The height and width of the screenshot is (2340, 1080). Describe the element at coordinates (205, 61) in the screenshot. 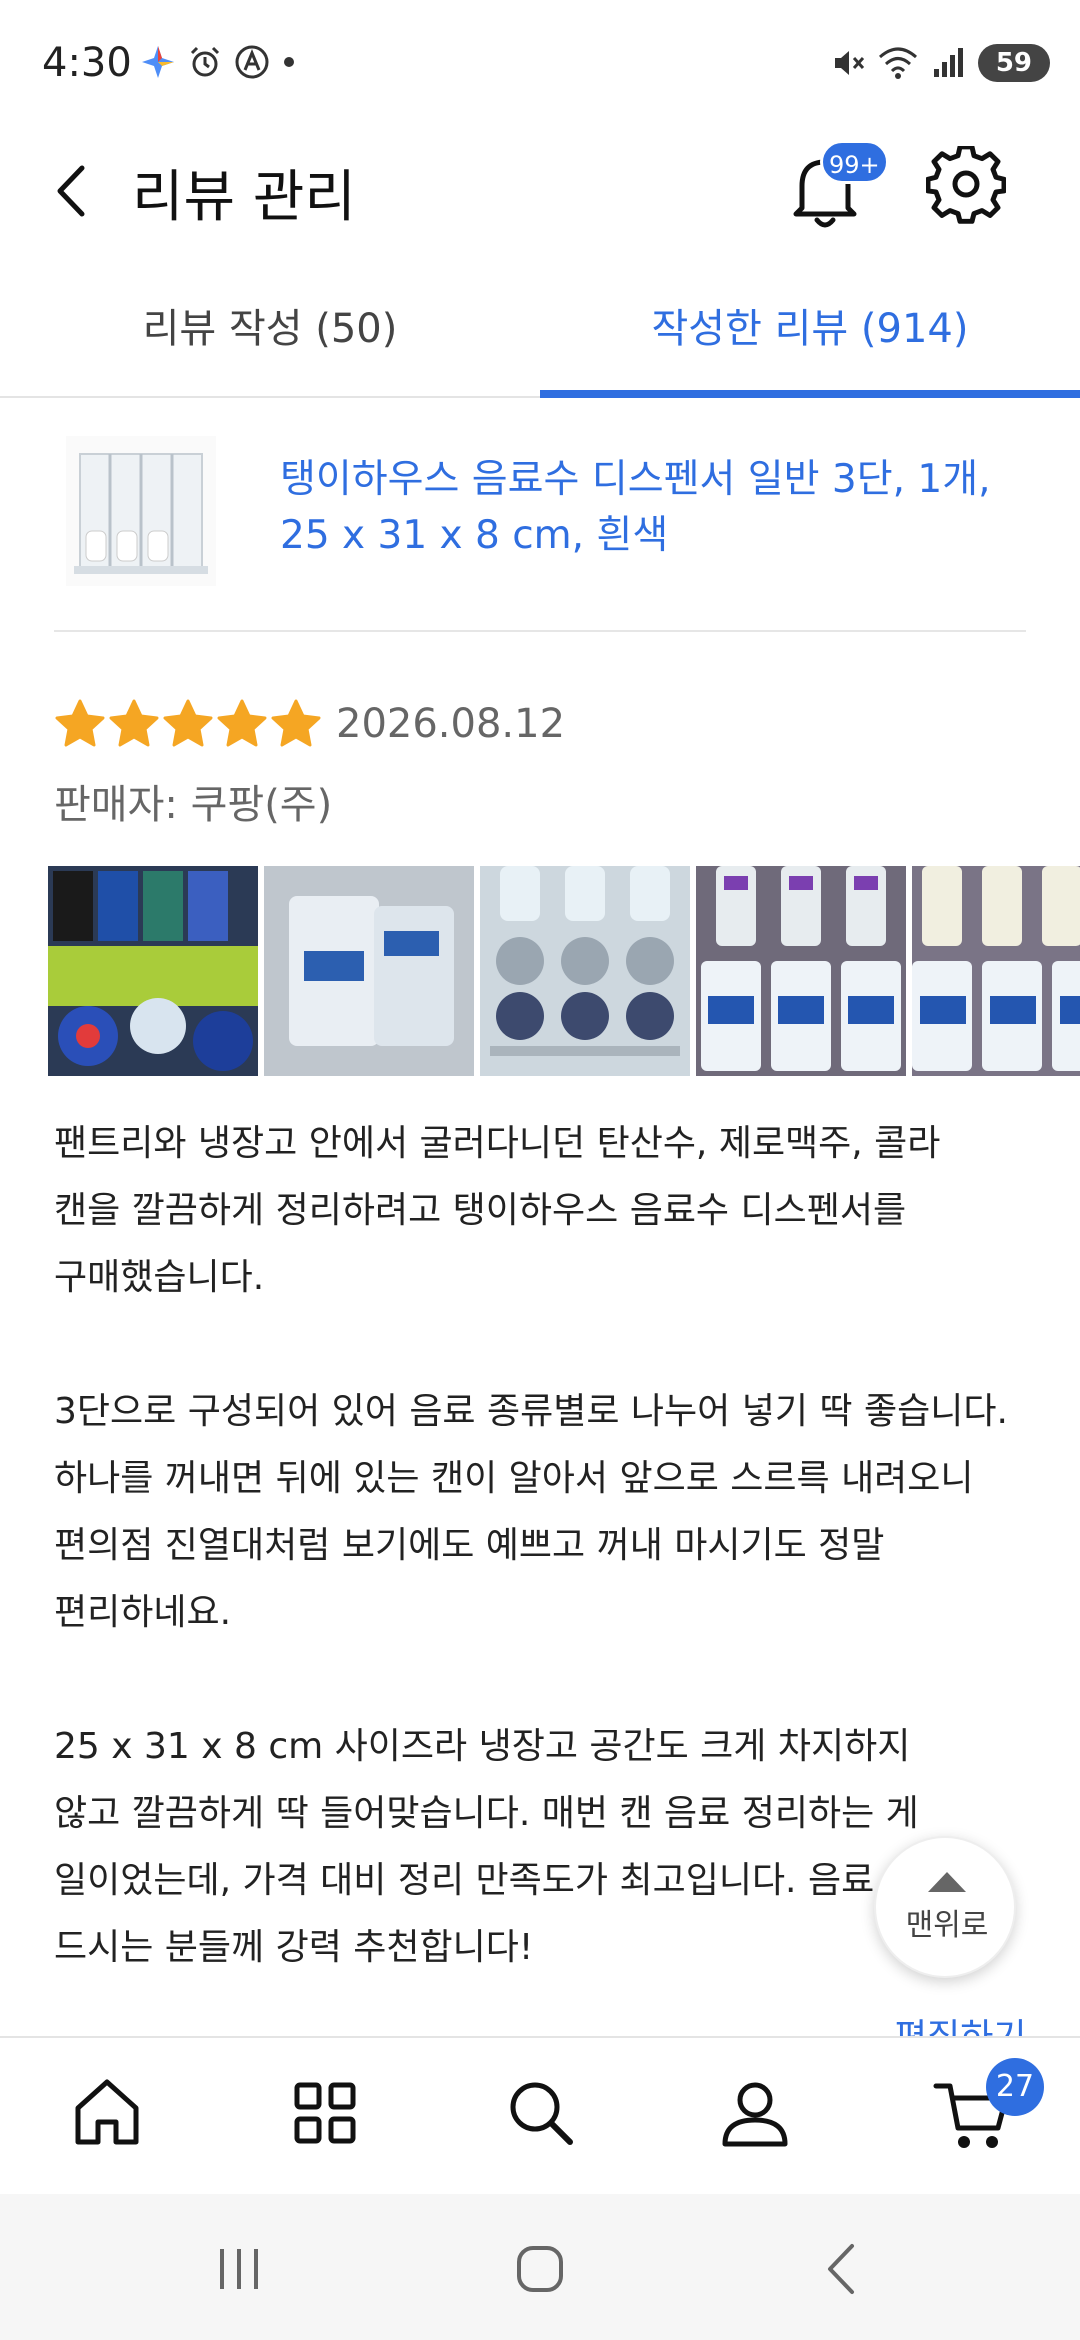

I see `alarm-icon` at that location.